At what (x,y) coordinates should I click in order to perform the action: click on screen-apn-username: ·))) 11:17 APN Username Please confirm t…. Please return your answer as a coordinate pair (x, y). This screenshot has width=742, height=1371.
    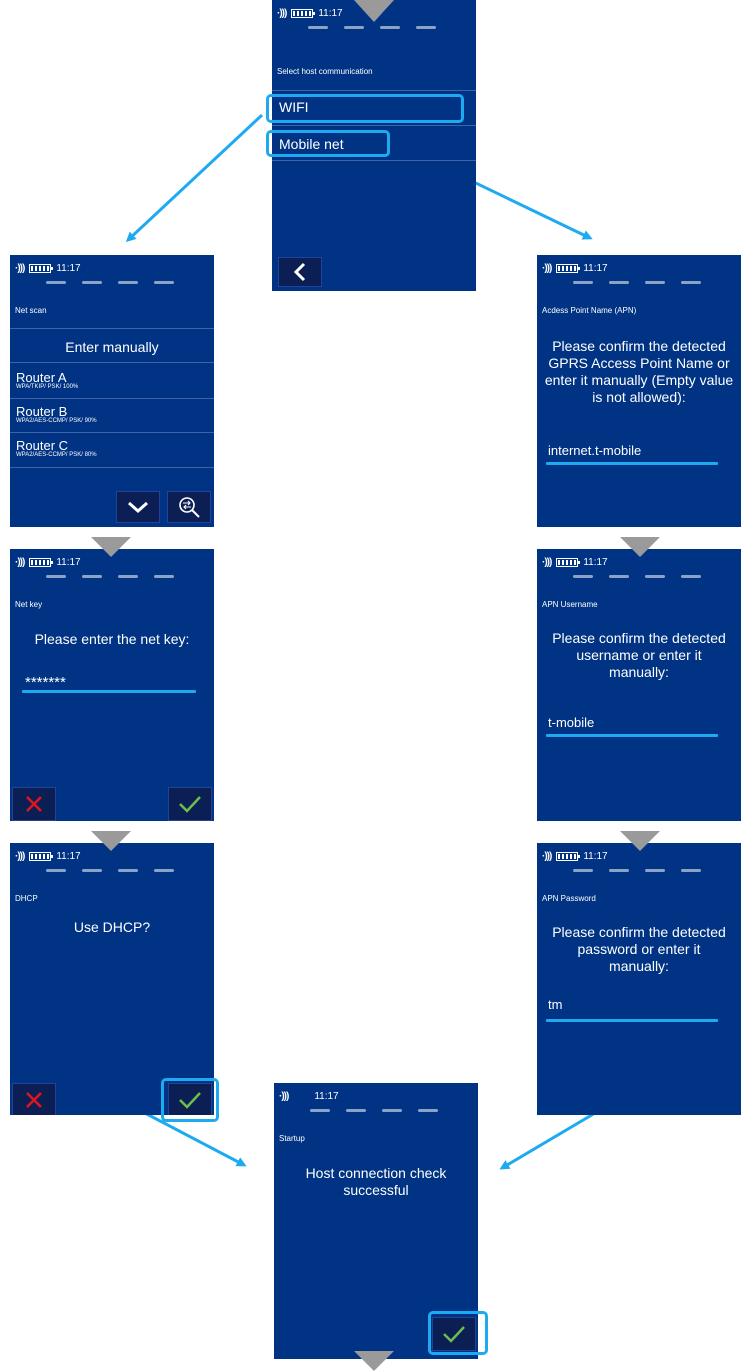
    Looking at the image, I should click on (639, 685).